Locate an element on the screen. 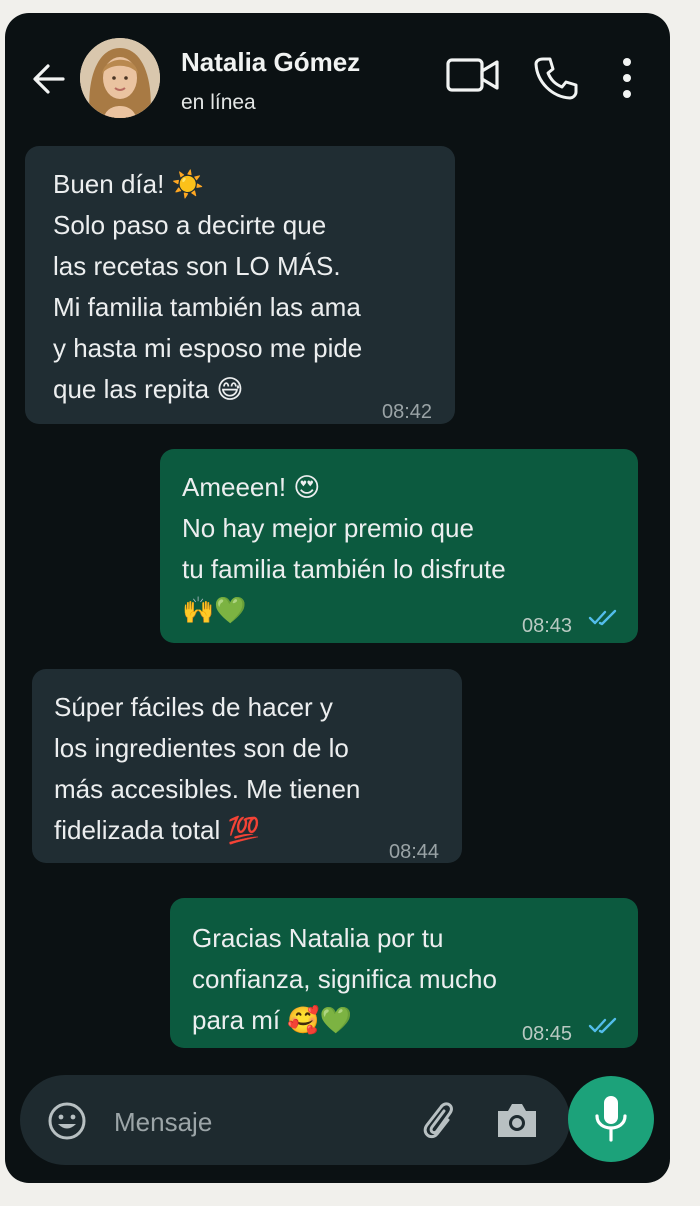  mic-icon is located at coordinates (611, 1119).